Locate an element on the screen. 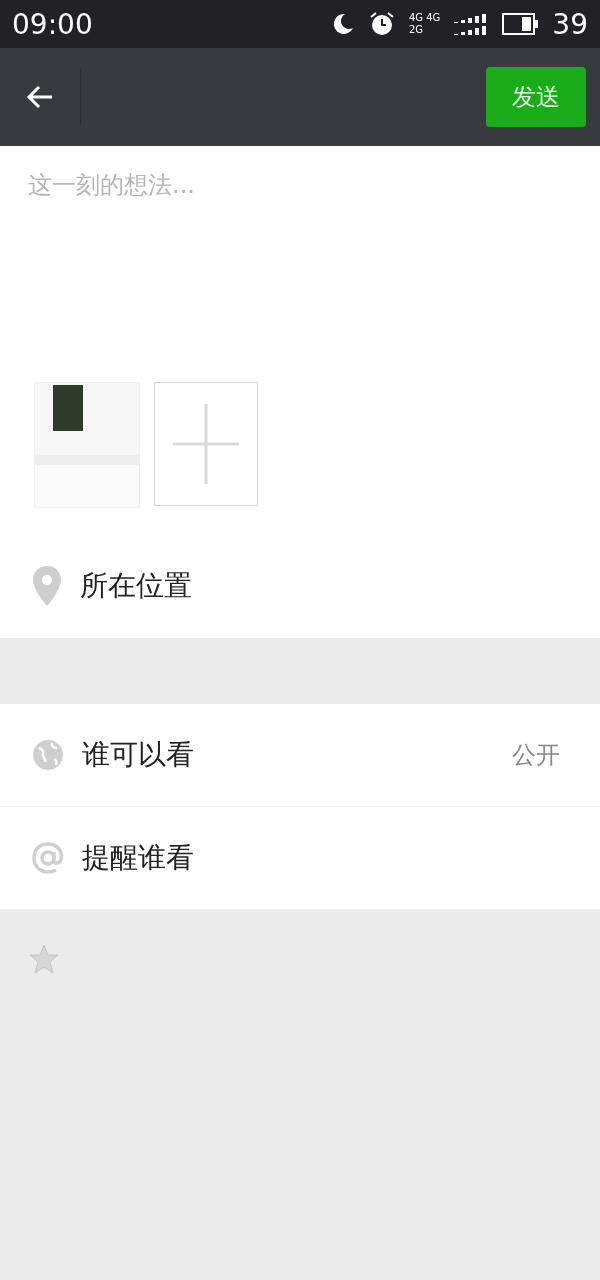 Image resolution: width=600 pixels, height=1280 pixels. location-pin-icon is located at coordinates (47, 586).